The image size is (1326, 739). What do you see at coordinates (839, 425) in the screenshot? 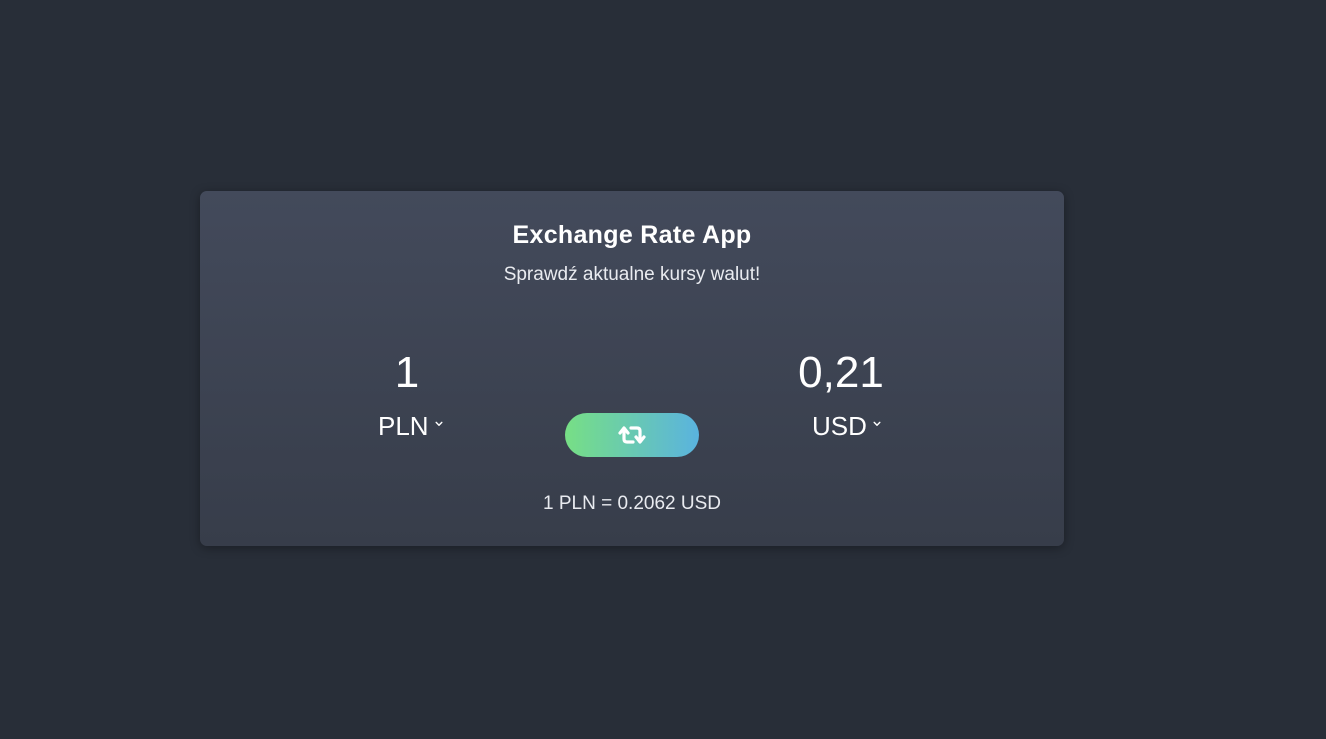
I see `to-currency-label: USD` at bounding box center [839, 425].